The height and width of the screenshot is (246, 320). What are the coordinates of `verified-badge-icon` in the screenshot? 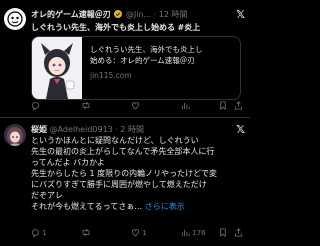 It's located at (118, 14).